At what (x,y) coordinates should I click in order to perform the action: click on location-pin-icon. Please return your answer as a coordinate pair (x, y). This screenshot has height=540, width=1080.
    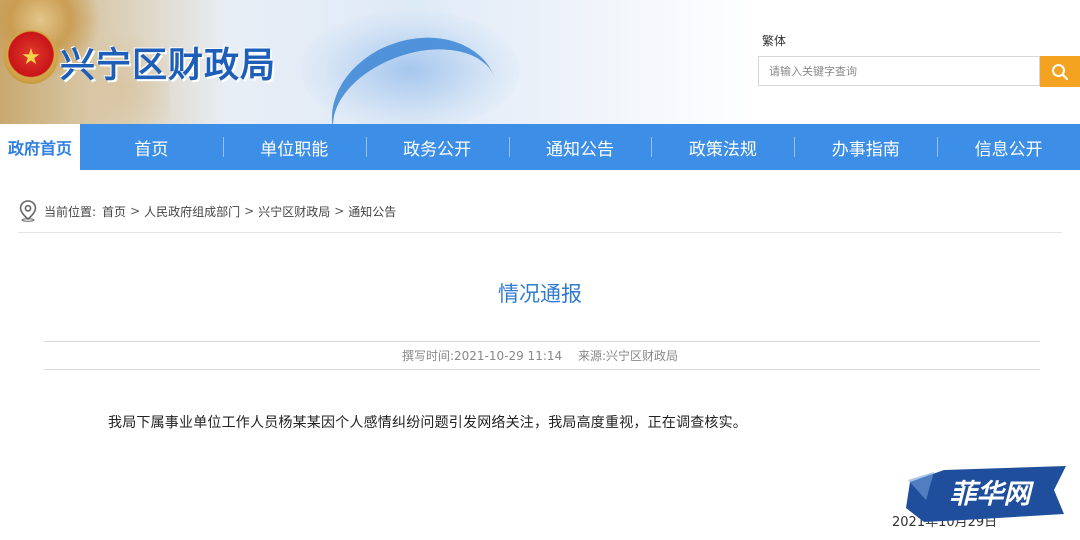
    Looking at the image, I should click on (28, 211).